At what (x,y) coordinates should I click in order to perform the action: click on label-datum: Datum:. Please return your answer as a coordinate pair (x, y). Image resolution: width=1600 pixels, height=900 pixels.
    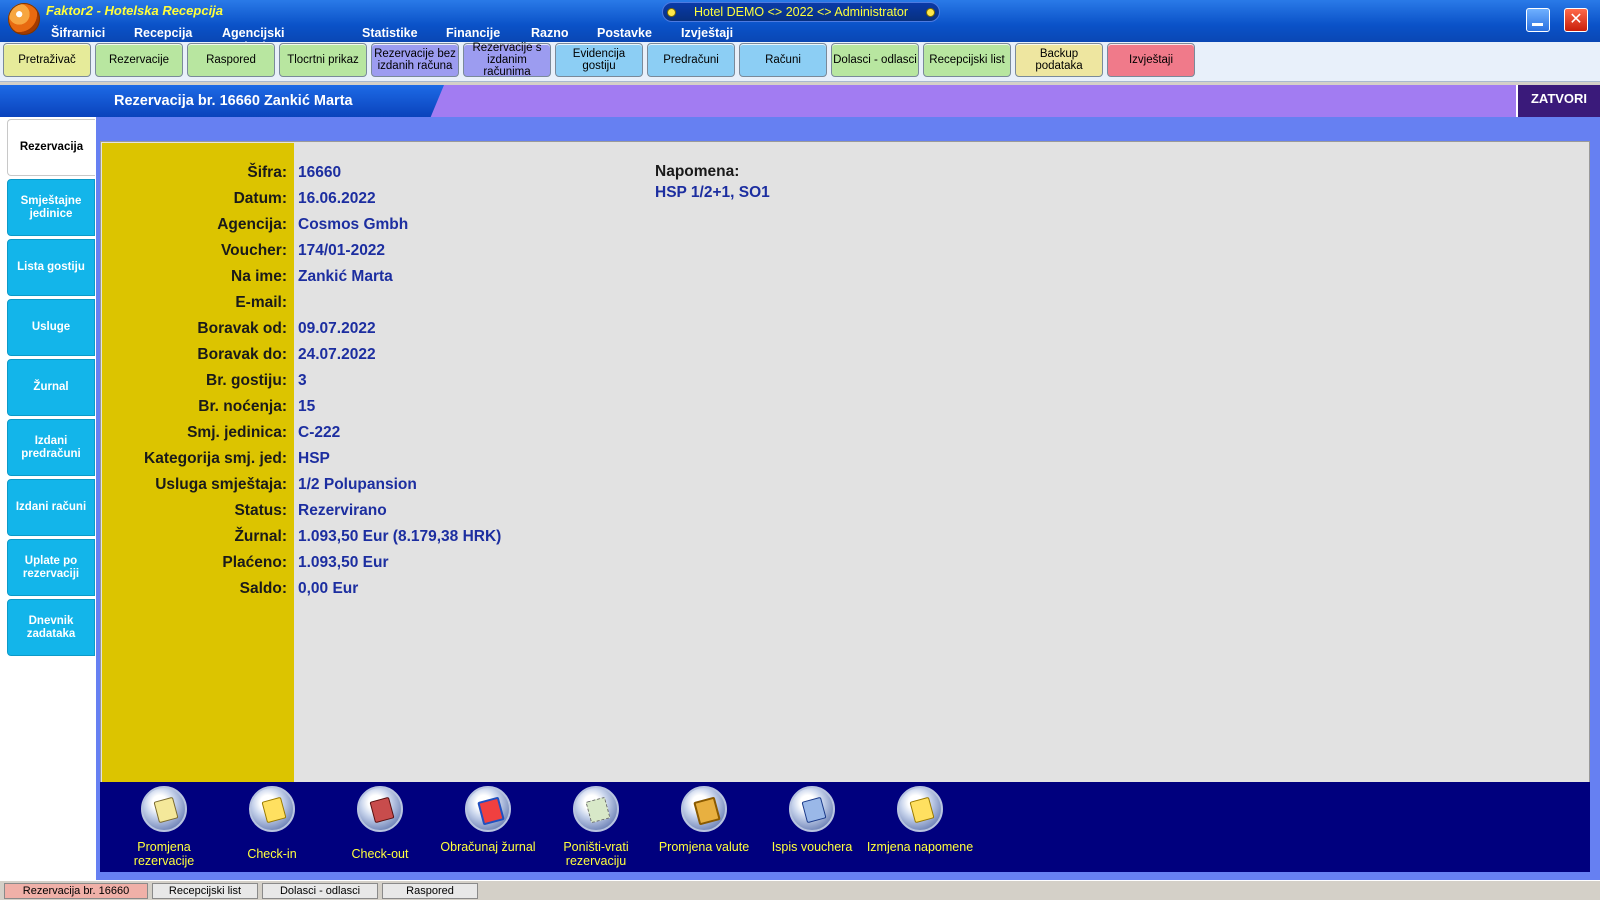
    Looking at the image, I should click on (260, 198).